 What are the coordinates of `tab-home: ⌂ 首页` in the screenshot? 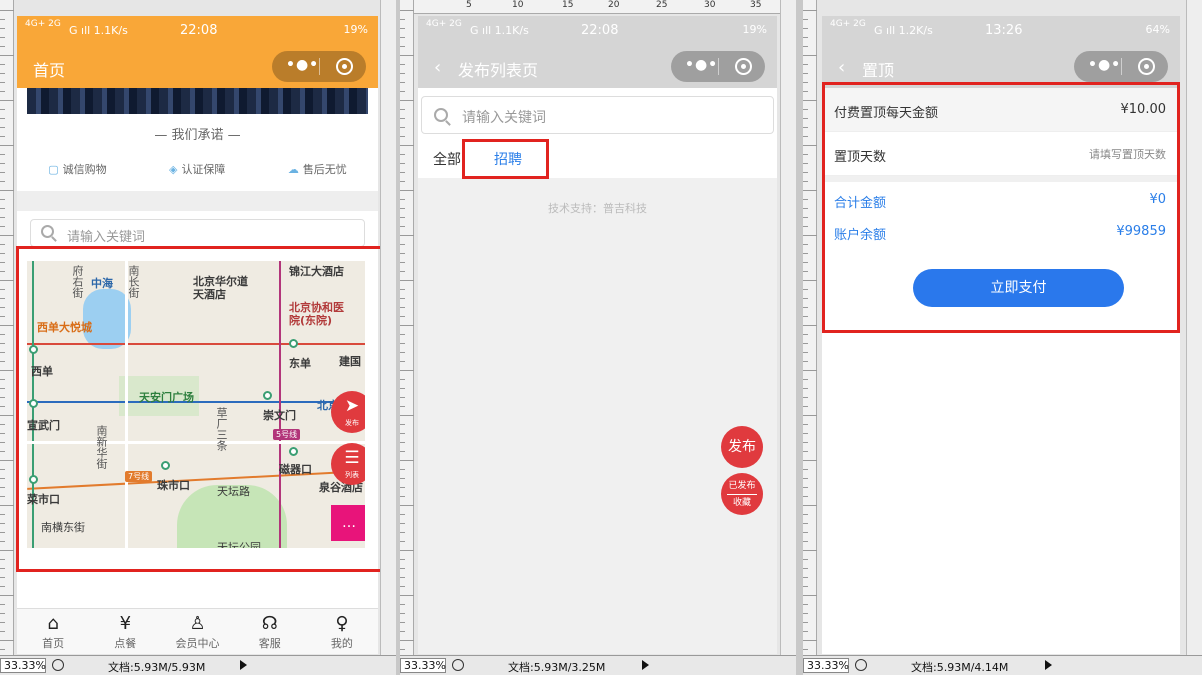 It's located at (53, 631).